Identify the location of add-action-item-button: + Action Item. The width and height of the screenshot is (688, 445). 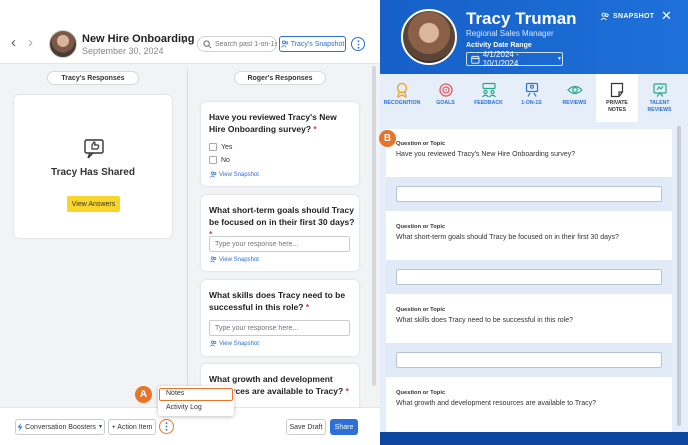
(132, 427).